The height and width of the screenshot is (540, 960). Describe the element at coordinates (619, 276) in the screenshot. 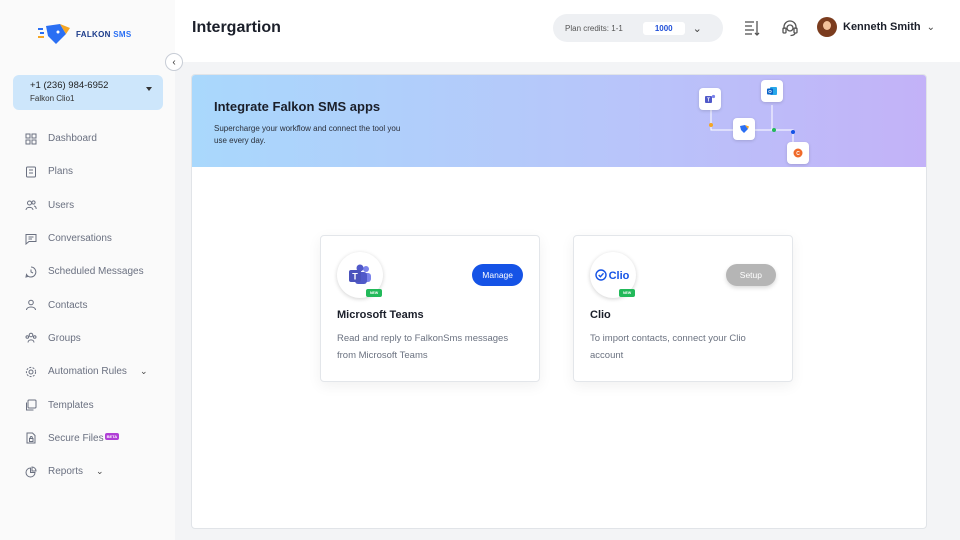

I see `clio-logo-text: Clio` at that location.